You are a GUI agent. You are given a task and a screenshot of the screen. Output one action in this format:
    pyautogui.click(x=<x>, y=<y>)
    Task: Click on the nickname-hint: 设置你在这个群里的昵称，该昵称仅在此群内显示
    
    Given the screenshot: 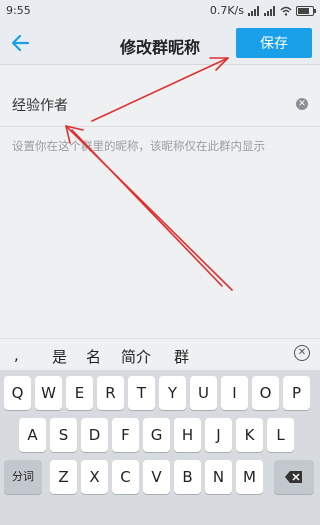 What is the action you would take?
    pyautogui.click(x=138, y=146)
    